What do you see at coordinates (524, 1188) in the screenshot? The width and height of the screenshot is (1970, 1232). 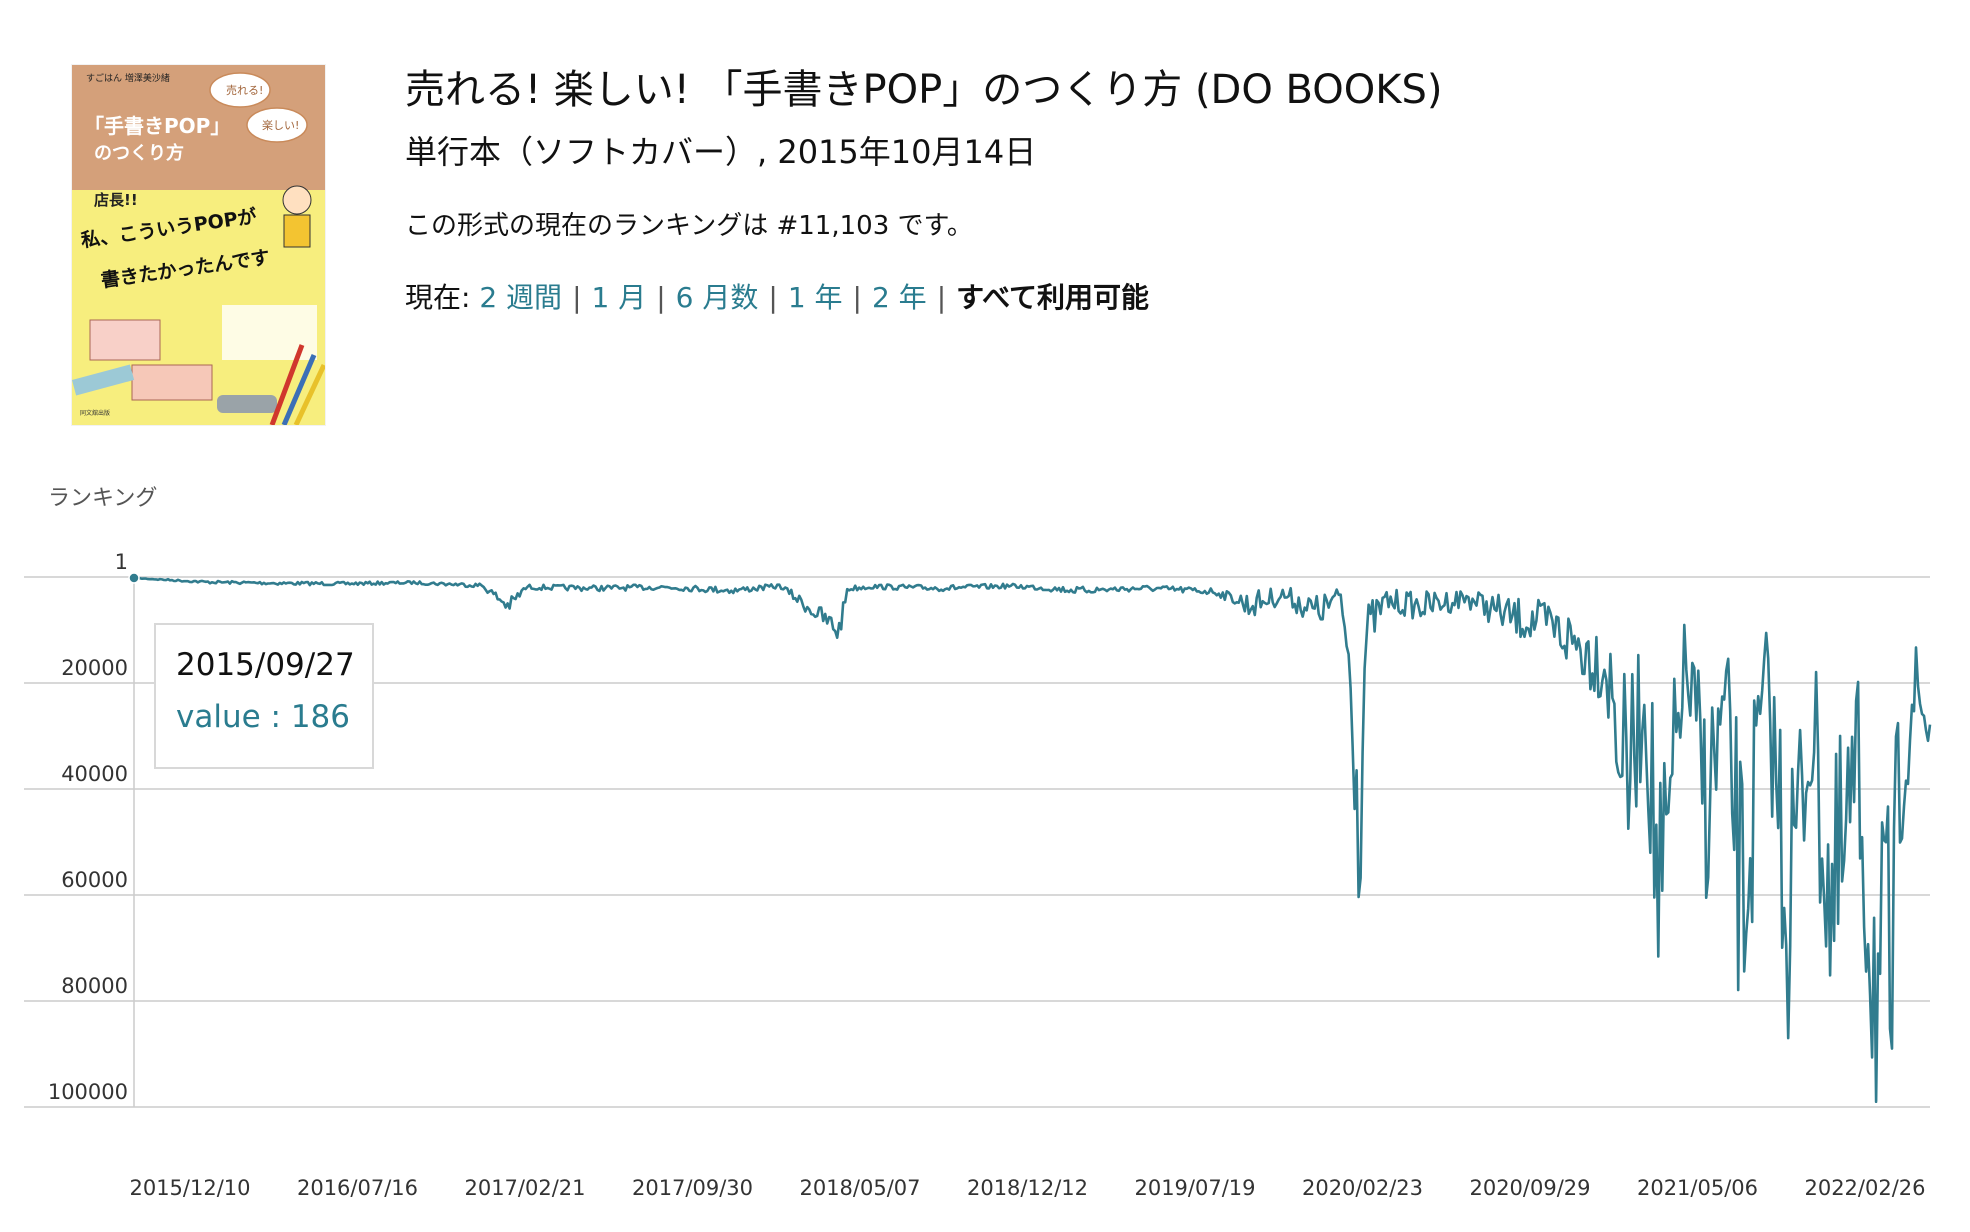 I see `x-tick-label: 2017/02/21` at bounding box center [524, 1188].